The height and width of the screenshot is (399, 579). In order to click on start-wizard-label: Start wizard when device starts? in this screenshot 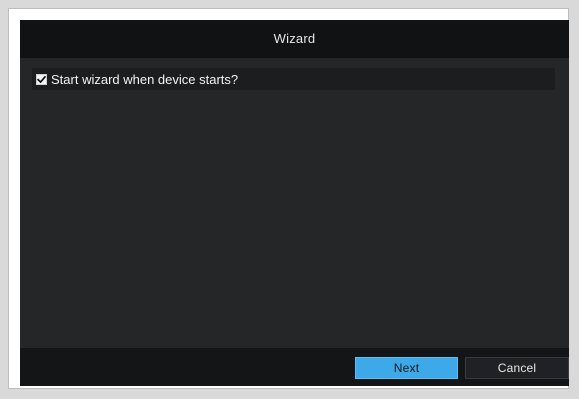, I will do `click(145, 79)`.